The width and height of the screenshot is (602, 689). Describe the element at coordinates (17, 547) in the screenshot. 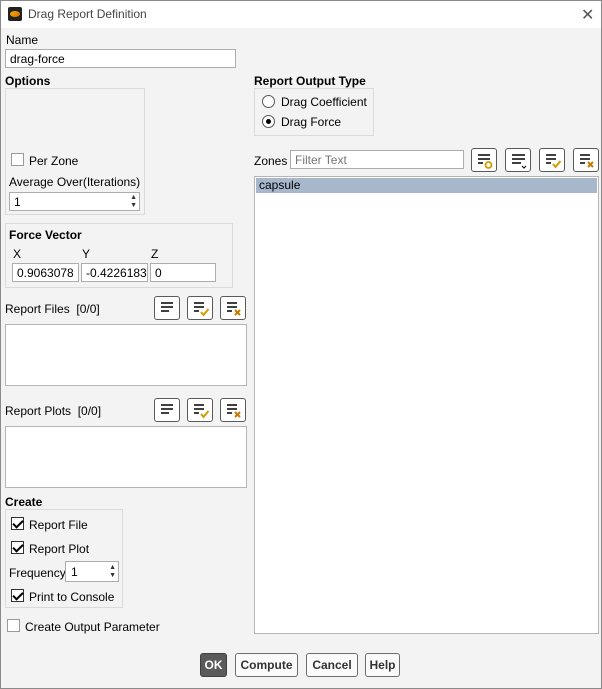

I see `report-plot-checkbox` at that location.